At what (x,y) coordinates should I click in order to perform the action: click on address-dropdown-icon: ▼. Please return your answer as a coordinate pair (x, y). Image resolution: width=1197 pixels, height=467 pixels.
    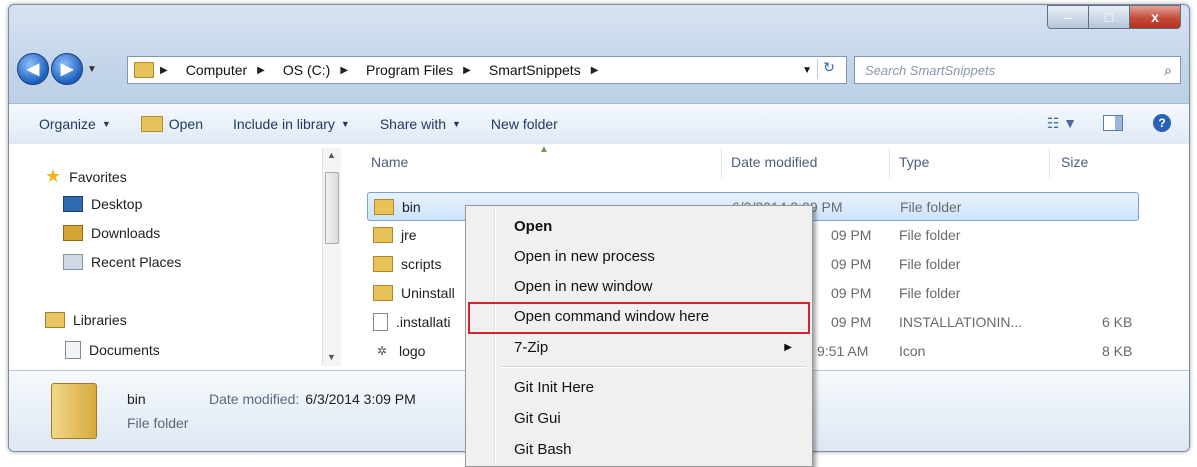
    Looking at the image, I should click on (807, 70).